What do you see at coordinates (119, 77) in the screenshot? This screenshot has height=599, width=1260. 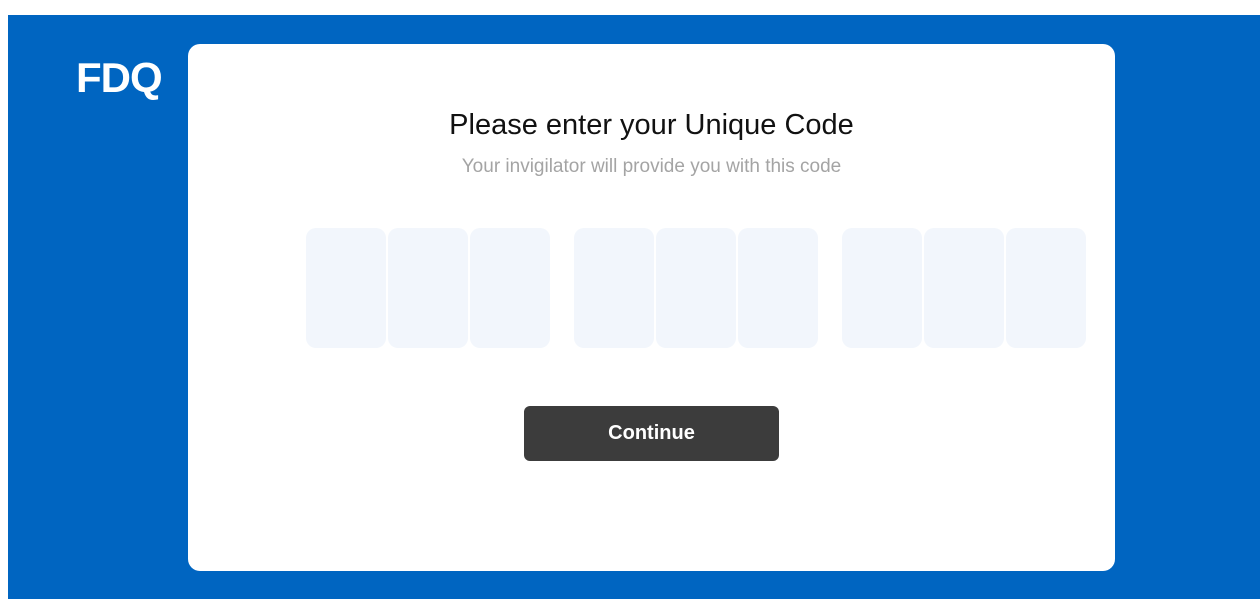 I see `brand-logo: FDQ` at bounding box center [119, 77].